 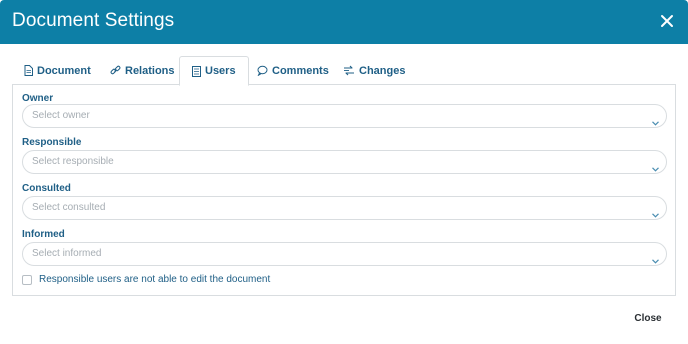 I want to click on tab-document-label: Document, so click(x=64, y=70).